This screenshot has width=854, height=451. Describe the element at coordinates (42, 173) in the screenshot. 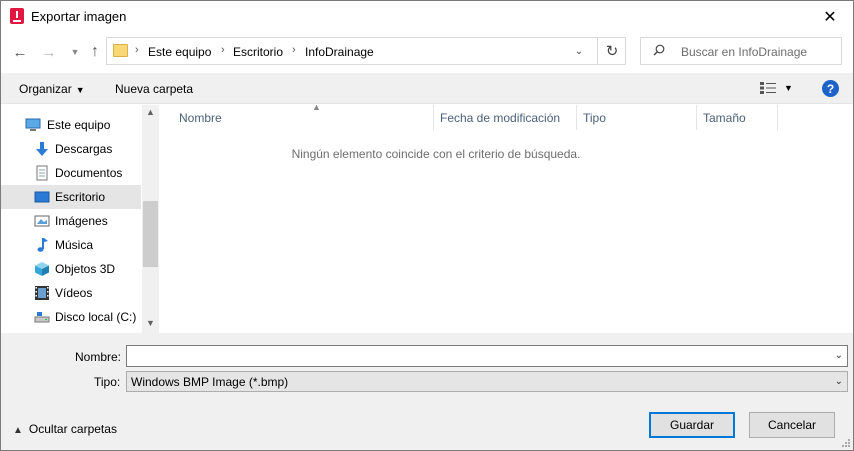

I see `document-icon` at that location.